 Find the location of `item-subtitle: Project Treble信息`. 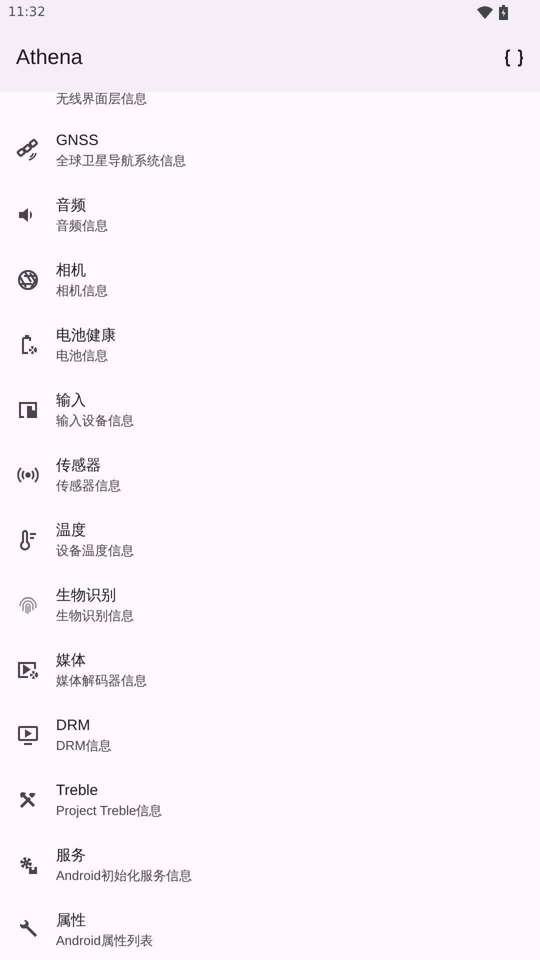

item-subtitle: Project Treble信息 is located at coordinates (109, 811).